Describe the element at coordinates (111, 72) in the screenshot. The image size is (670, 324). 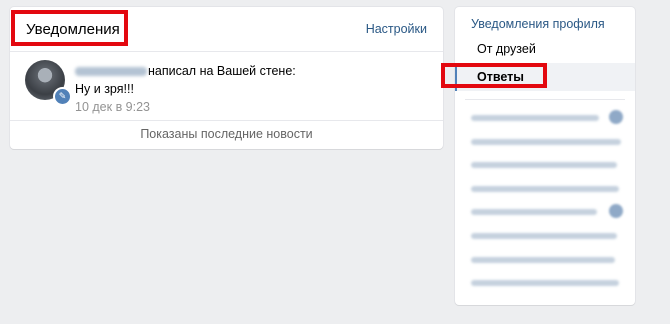
I see `blurred-author-name` at that location.